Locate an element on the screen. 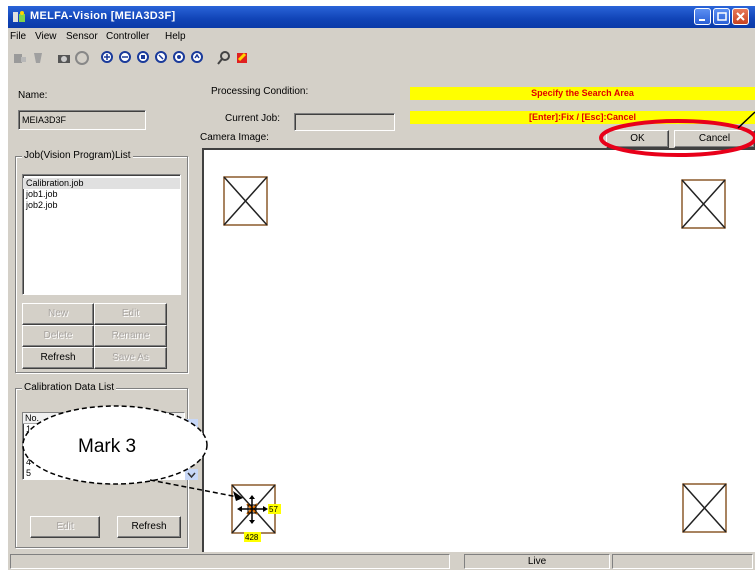  zoom-in-icon is located at coordinates (108, 58).